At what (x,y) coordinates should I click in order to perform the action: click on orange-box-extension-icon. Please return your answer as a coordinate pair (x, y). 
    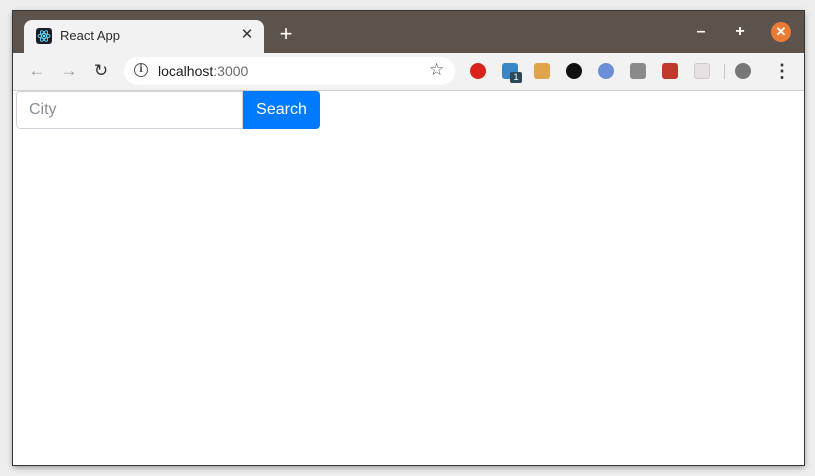
    Looking at the image, I should click on (542, 71).